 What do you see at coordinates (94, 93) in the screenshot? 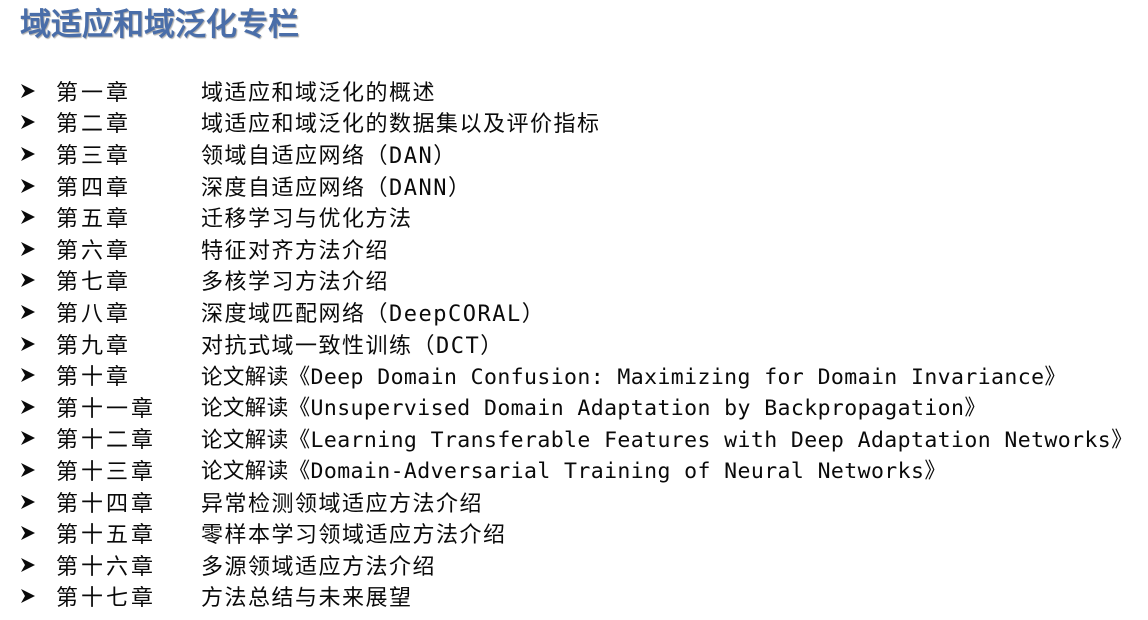
I see `chapter-number: 第一章` at bounding box center [94, 93].